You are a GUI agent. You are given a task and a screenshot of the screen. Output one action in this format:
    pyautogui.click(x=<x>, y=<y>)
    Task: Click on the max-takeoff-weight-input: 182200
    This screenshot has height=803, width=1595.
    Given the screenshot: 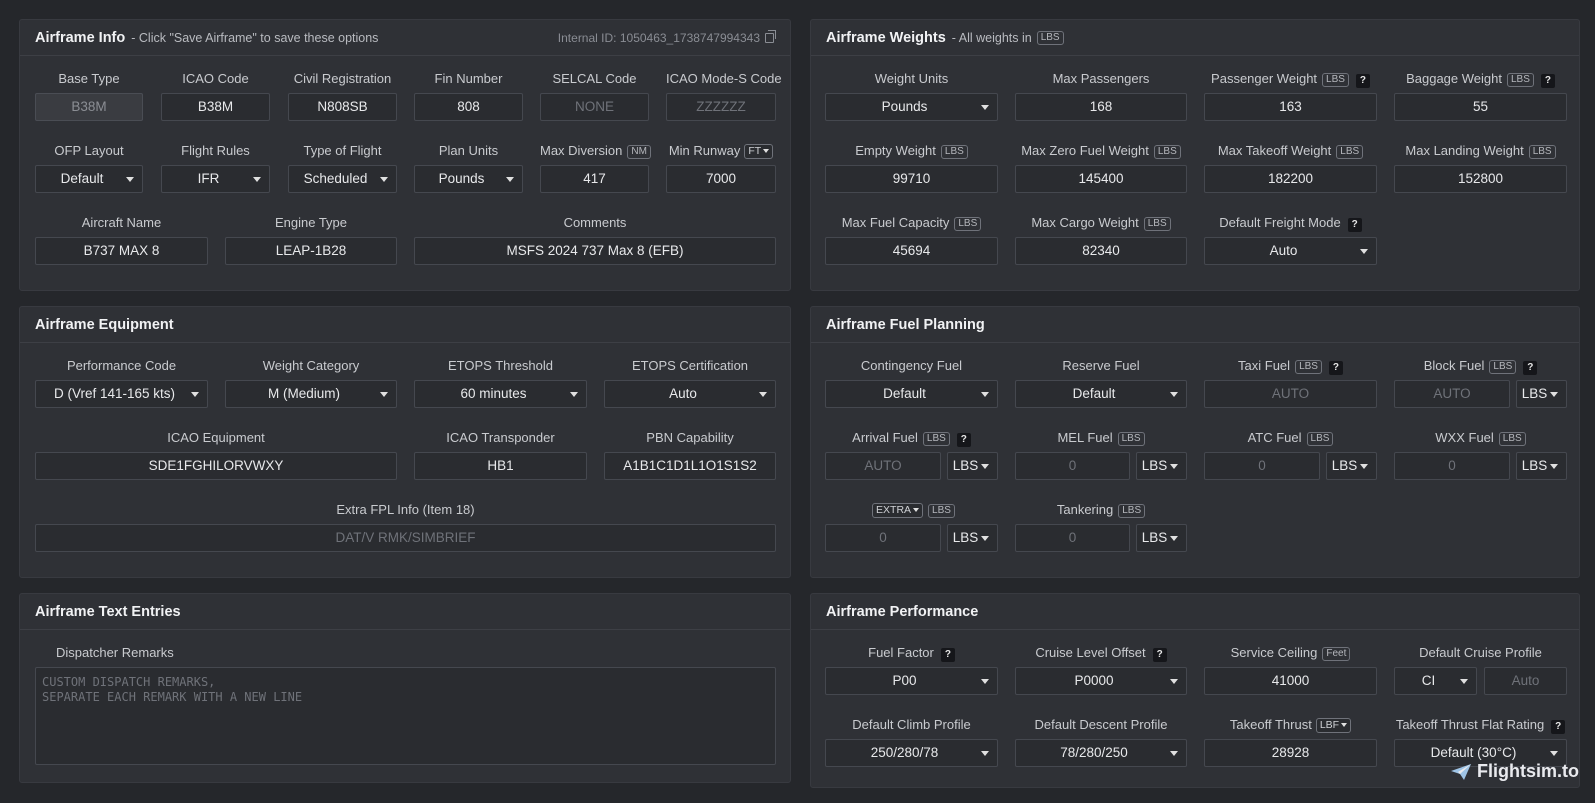 What is the action you would take?
    pyautogui.click(x=1290, y=179)
    